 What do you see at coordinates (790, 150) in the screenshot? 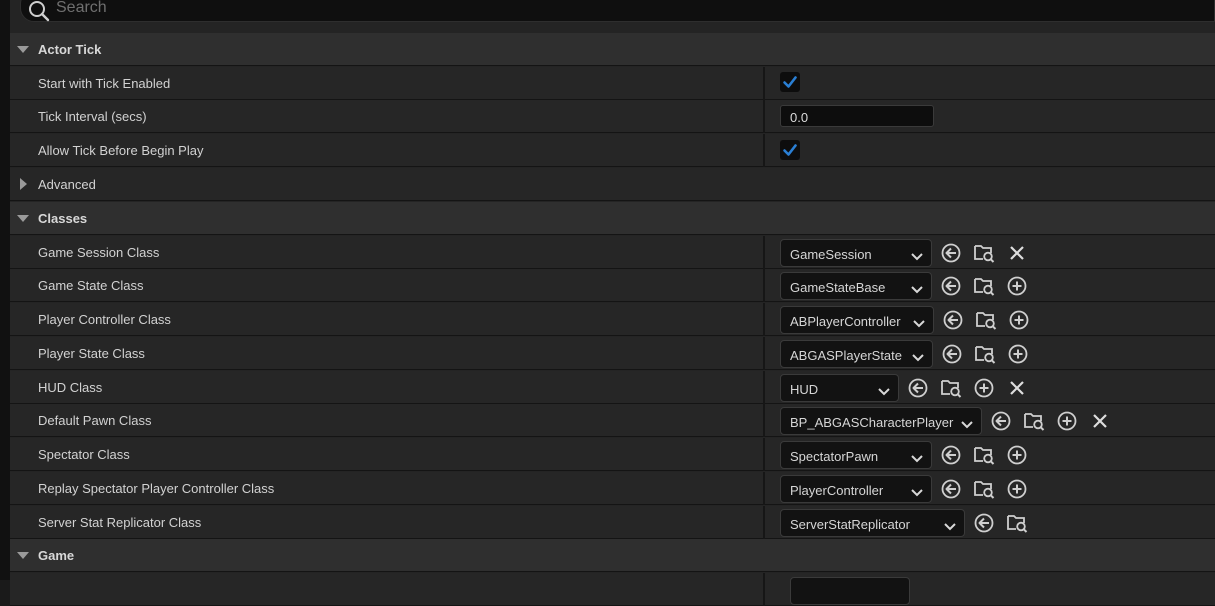
I see `allow-tick-before-begin-play-checkbox` at bounding box center [790, 150].